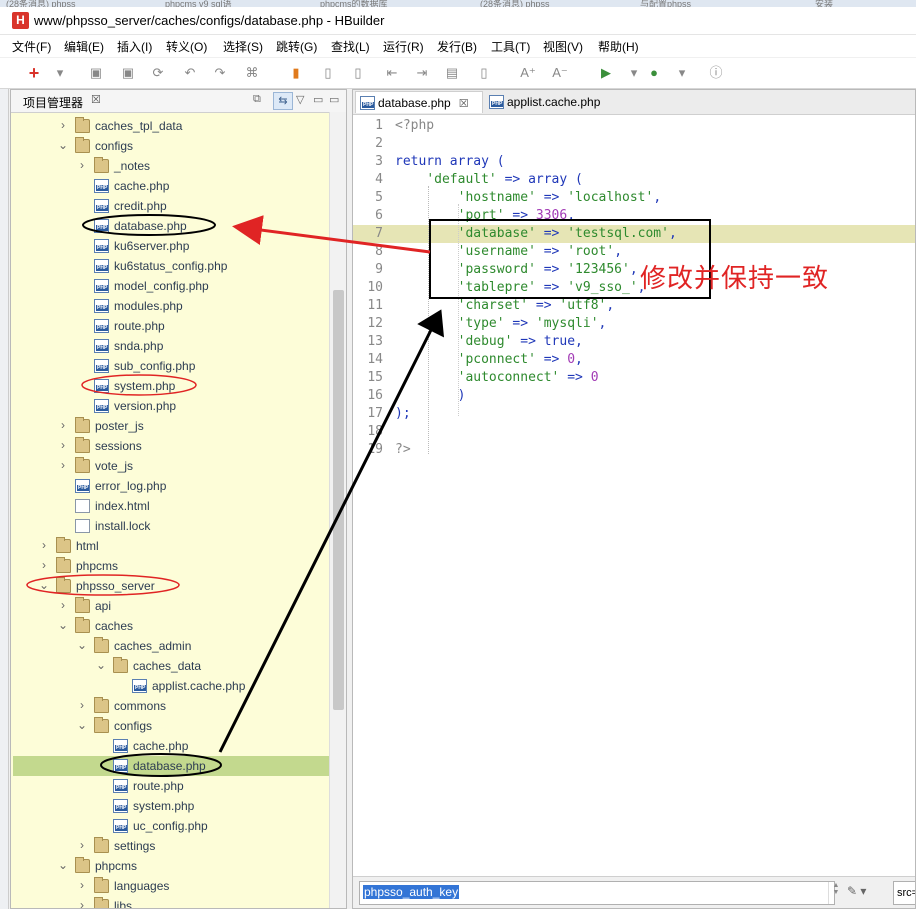 Image resolution: width=916 pixels, height=909 pixels. What do you see at coordinates (172, 866) in the screenshot?
I see `tree-folder: ⌄ phpcms` at bounding box center [172, 866].